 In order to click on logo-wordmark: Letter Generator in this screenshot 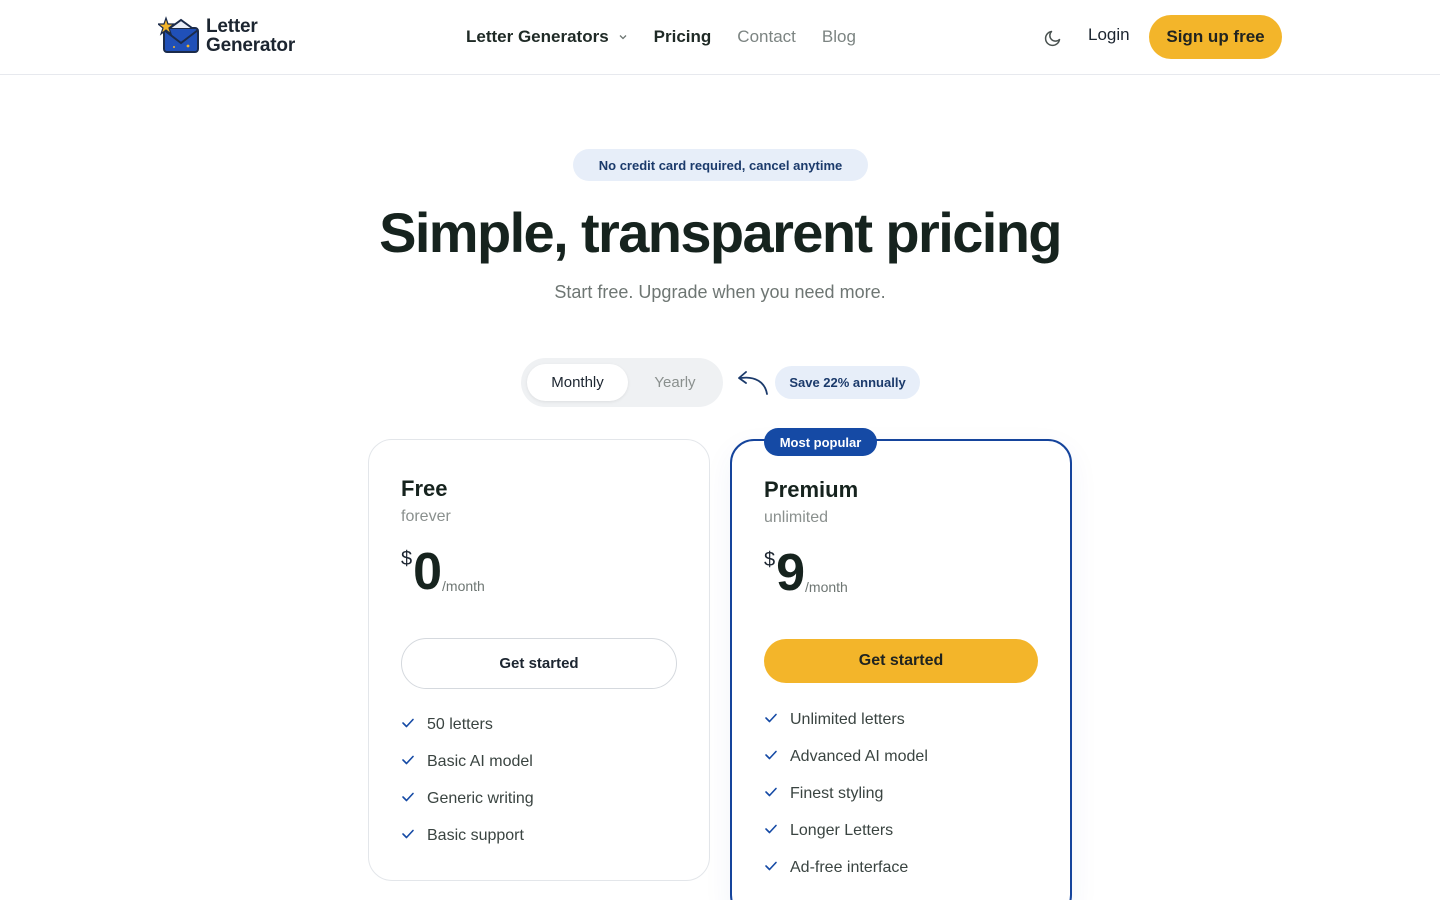, I will do `click(250, 36)`.